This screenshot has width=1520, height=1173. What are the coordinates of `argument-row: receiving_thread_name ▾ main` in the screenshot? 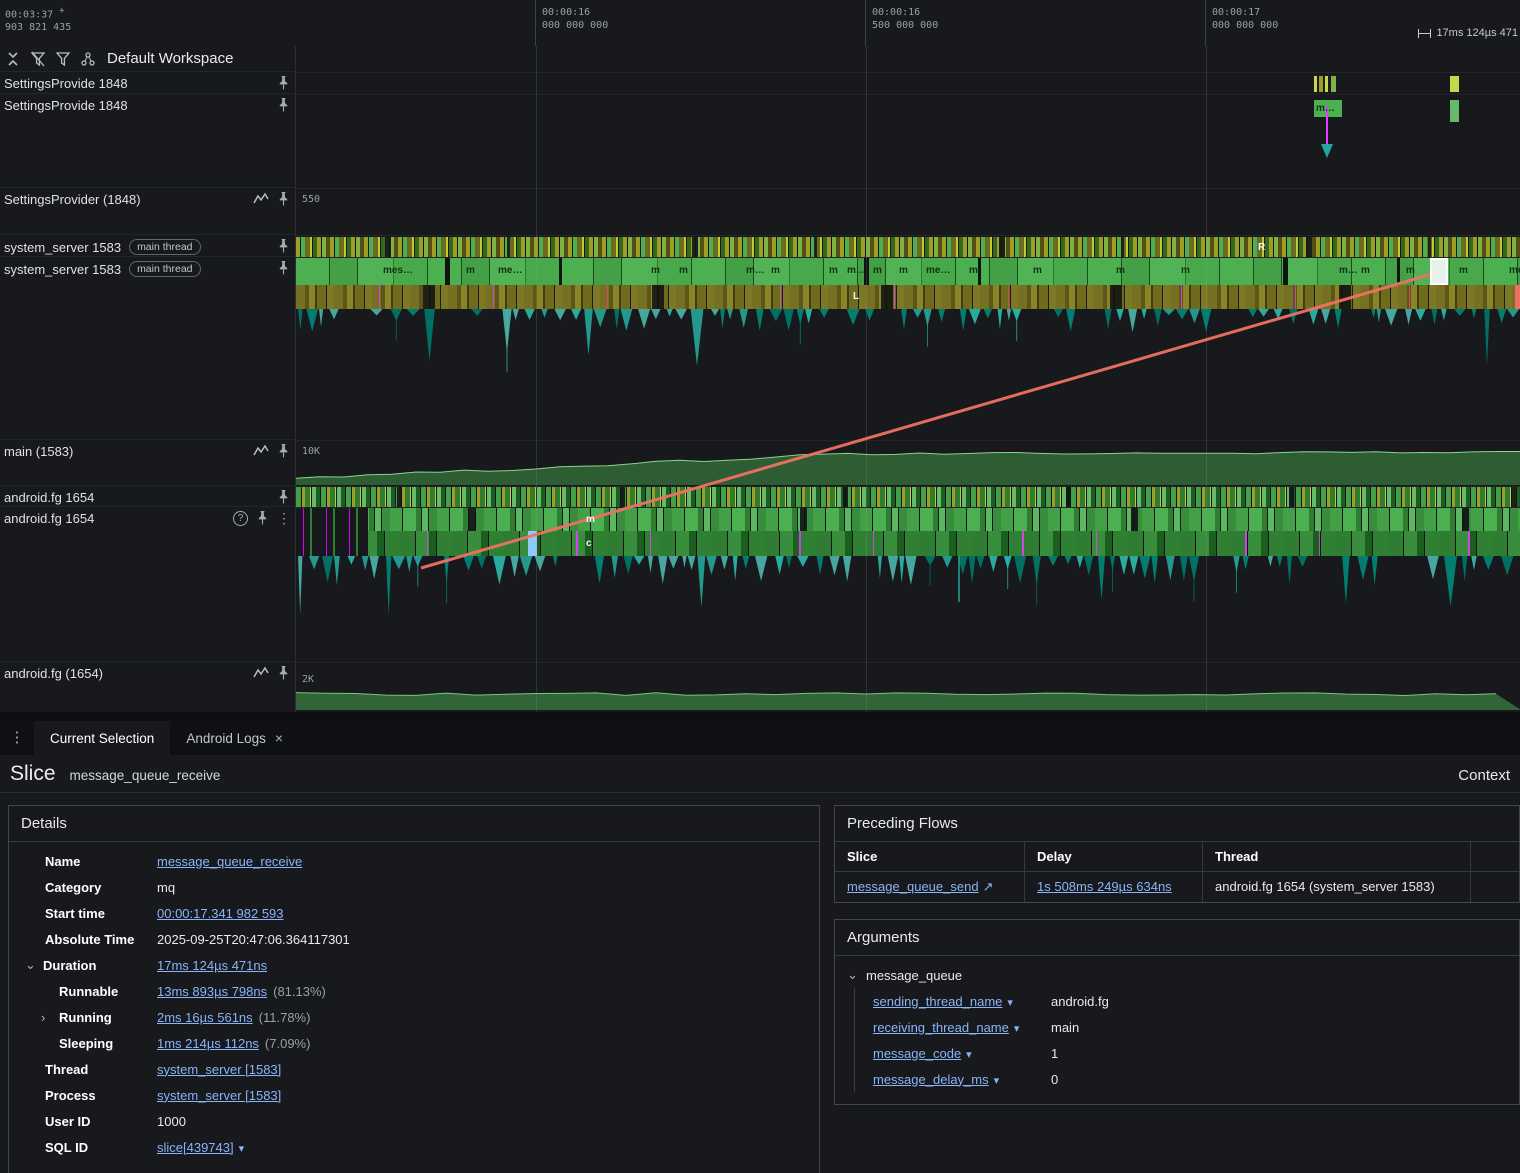 It's located at (976, 1027).